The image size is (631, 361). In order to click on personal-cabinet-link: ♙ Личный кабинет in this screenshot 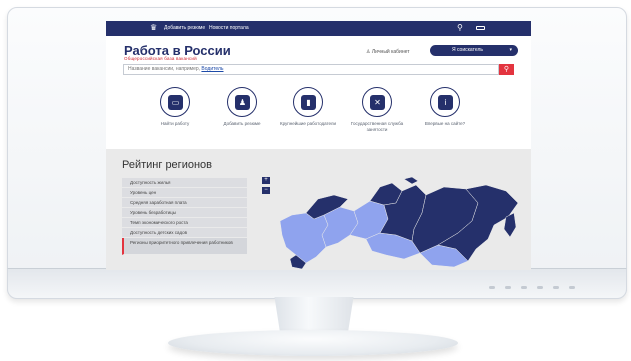, I will do `click(388, 52)`.